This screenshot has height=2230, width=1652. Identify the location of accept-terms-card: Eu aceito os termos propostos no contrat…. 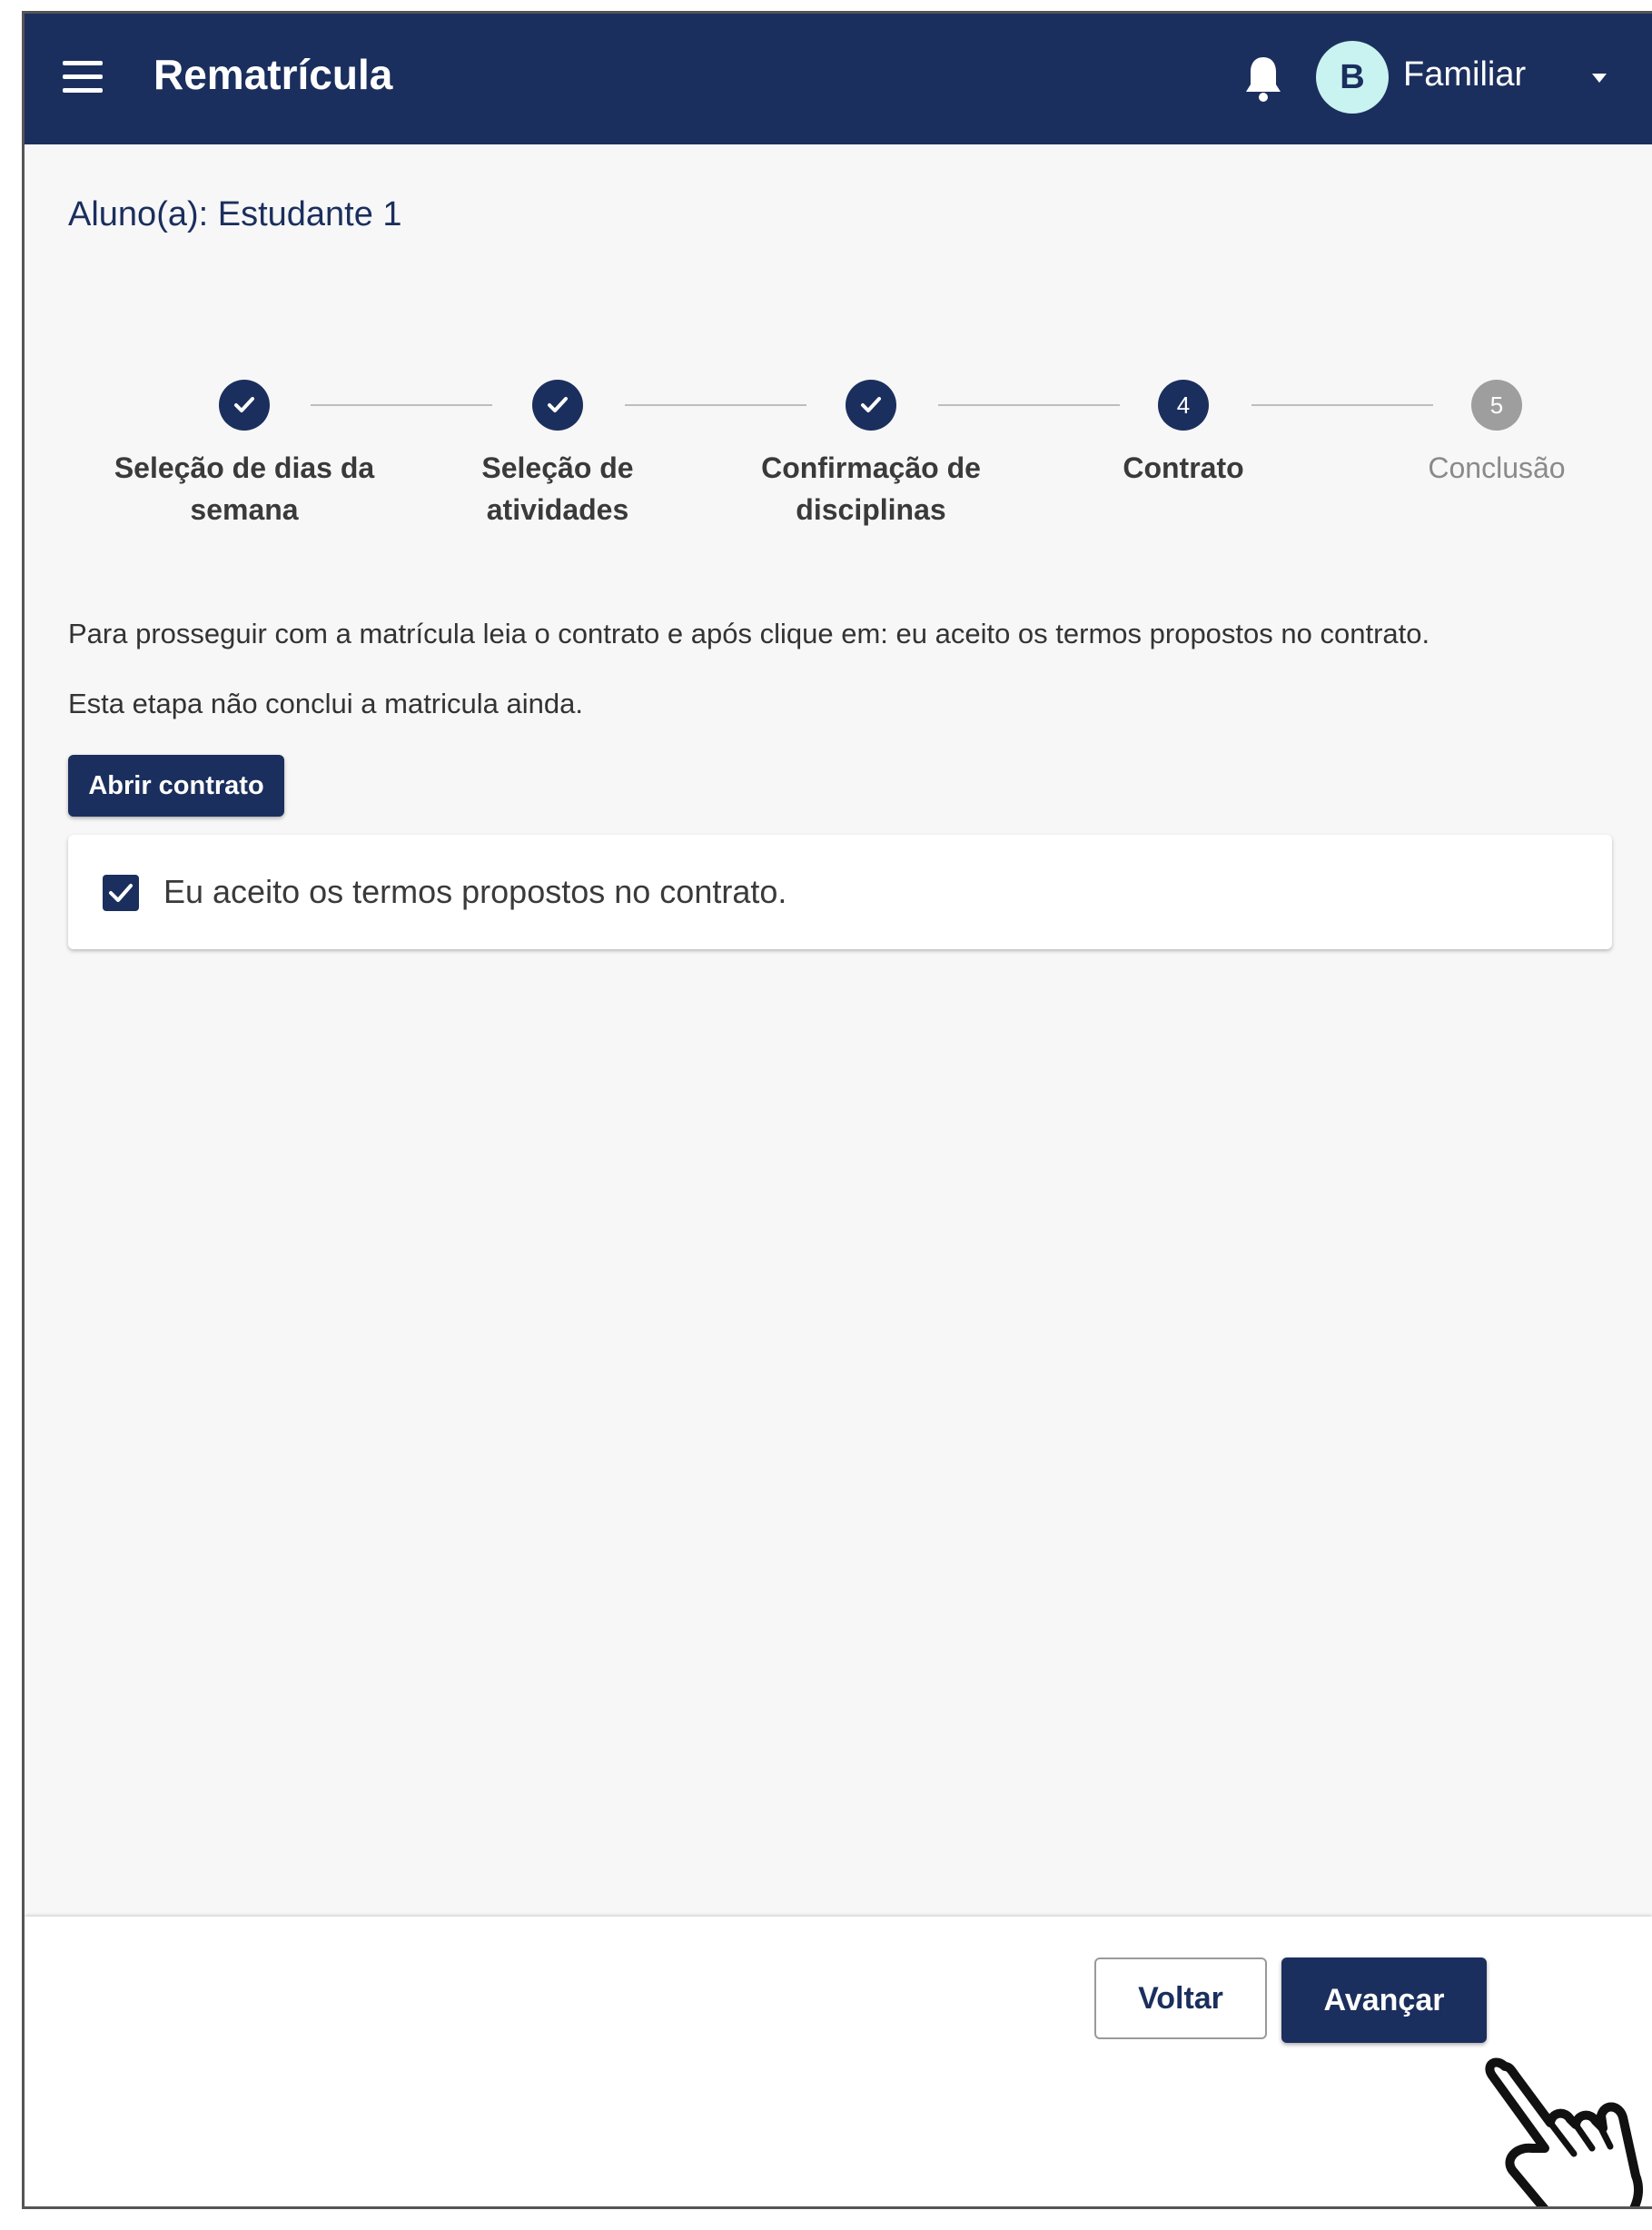
(840, 892).